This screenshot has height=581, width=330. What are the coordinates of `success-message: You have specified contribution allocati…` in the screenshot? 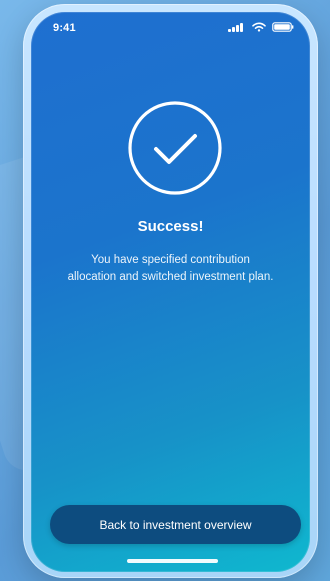 It's located at (170, 268).